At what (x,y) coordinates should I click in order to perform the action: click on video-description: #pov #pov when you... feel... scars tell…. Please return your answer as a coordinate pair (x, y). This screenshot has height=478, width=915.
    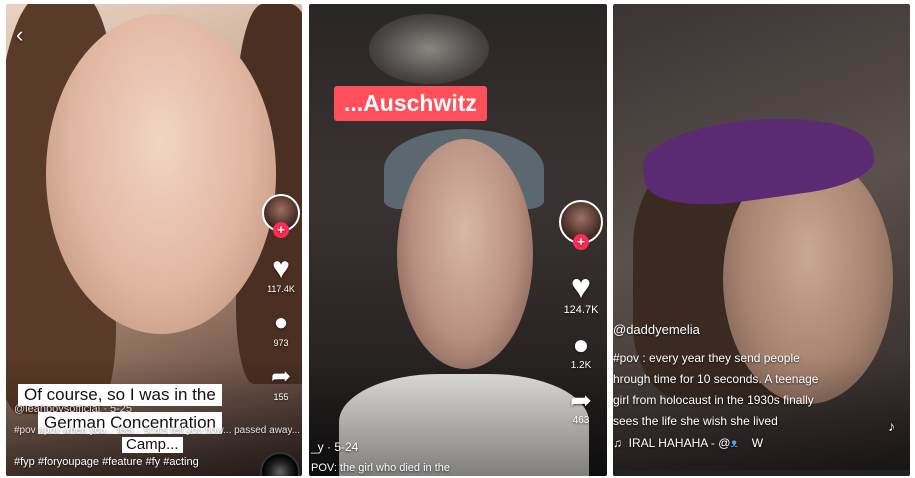
    Looking at the image, I should click on (157, 430).